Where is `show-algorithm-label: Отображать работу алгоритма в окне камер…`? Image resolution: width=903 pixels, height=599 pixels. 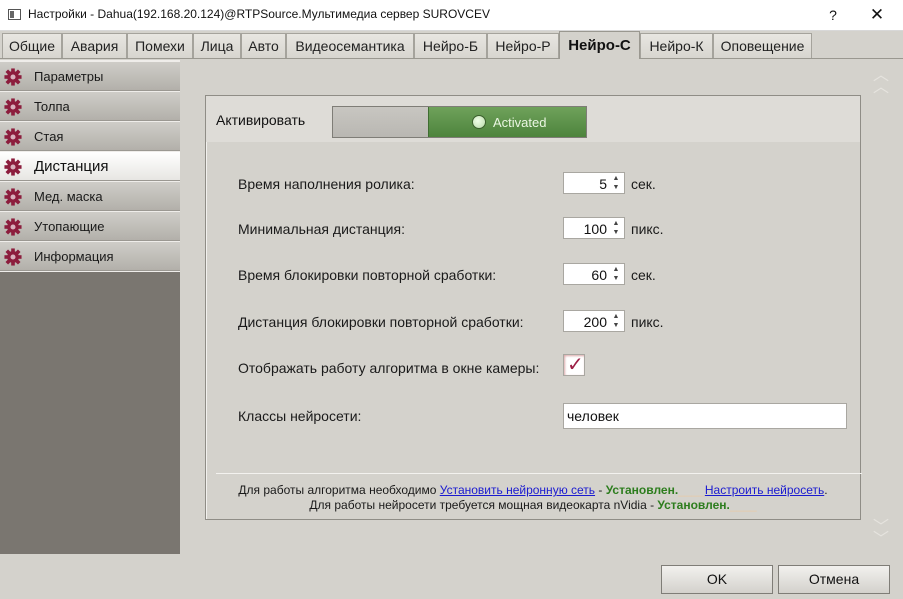
show-algorithm-label: Отображать работу алгоритма в окне камер… is located at coordinates (389, 368).